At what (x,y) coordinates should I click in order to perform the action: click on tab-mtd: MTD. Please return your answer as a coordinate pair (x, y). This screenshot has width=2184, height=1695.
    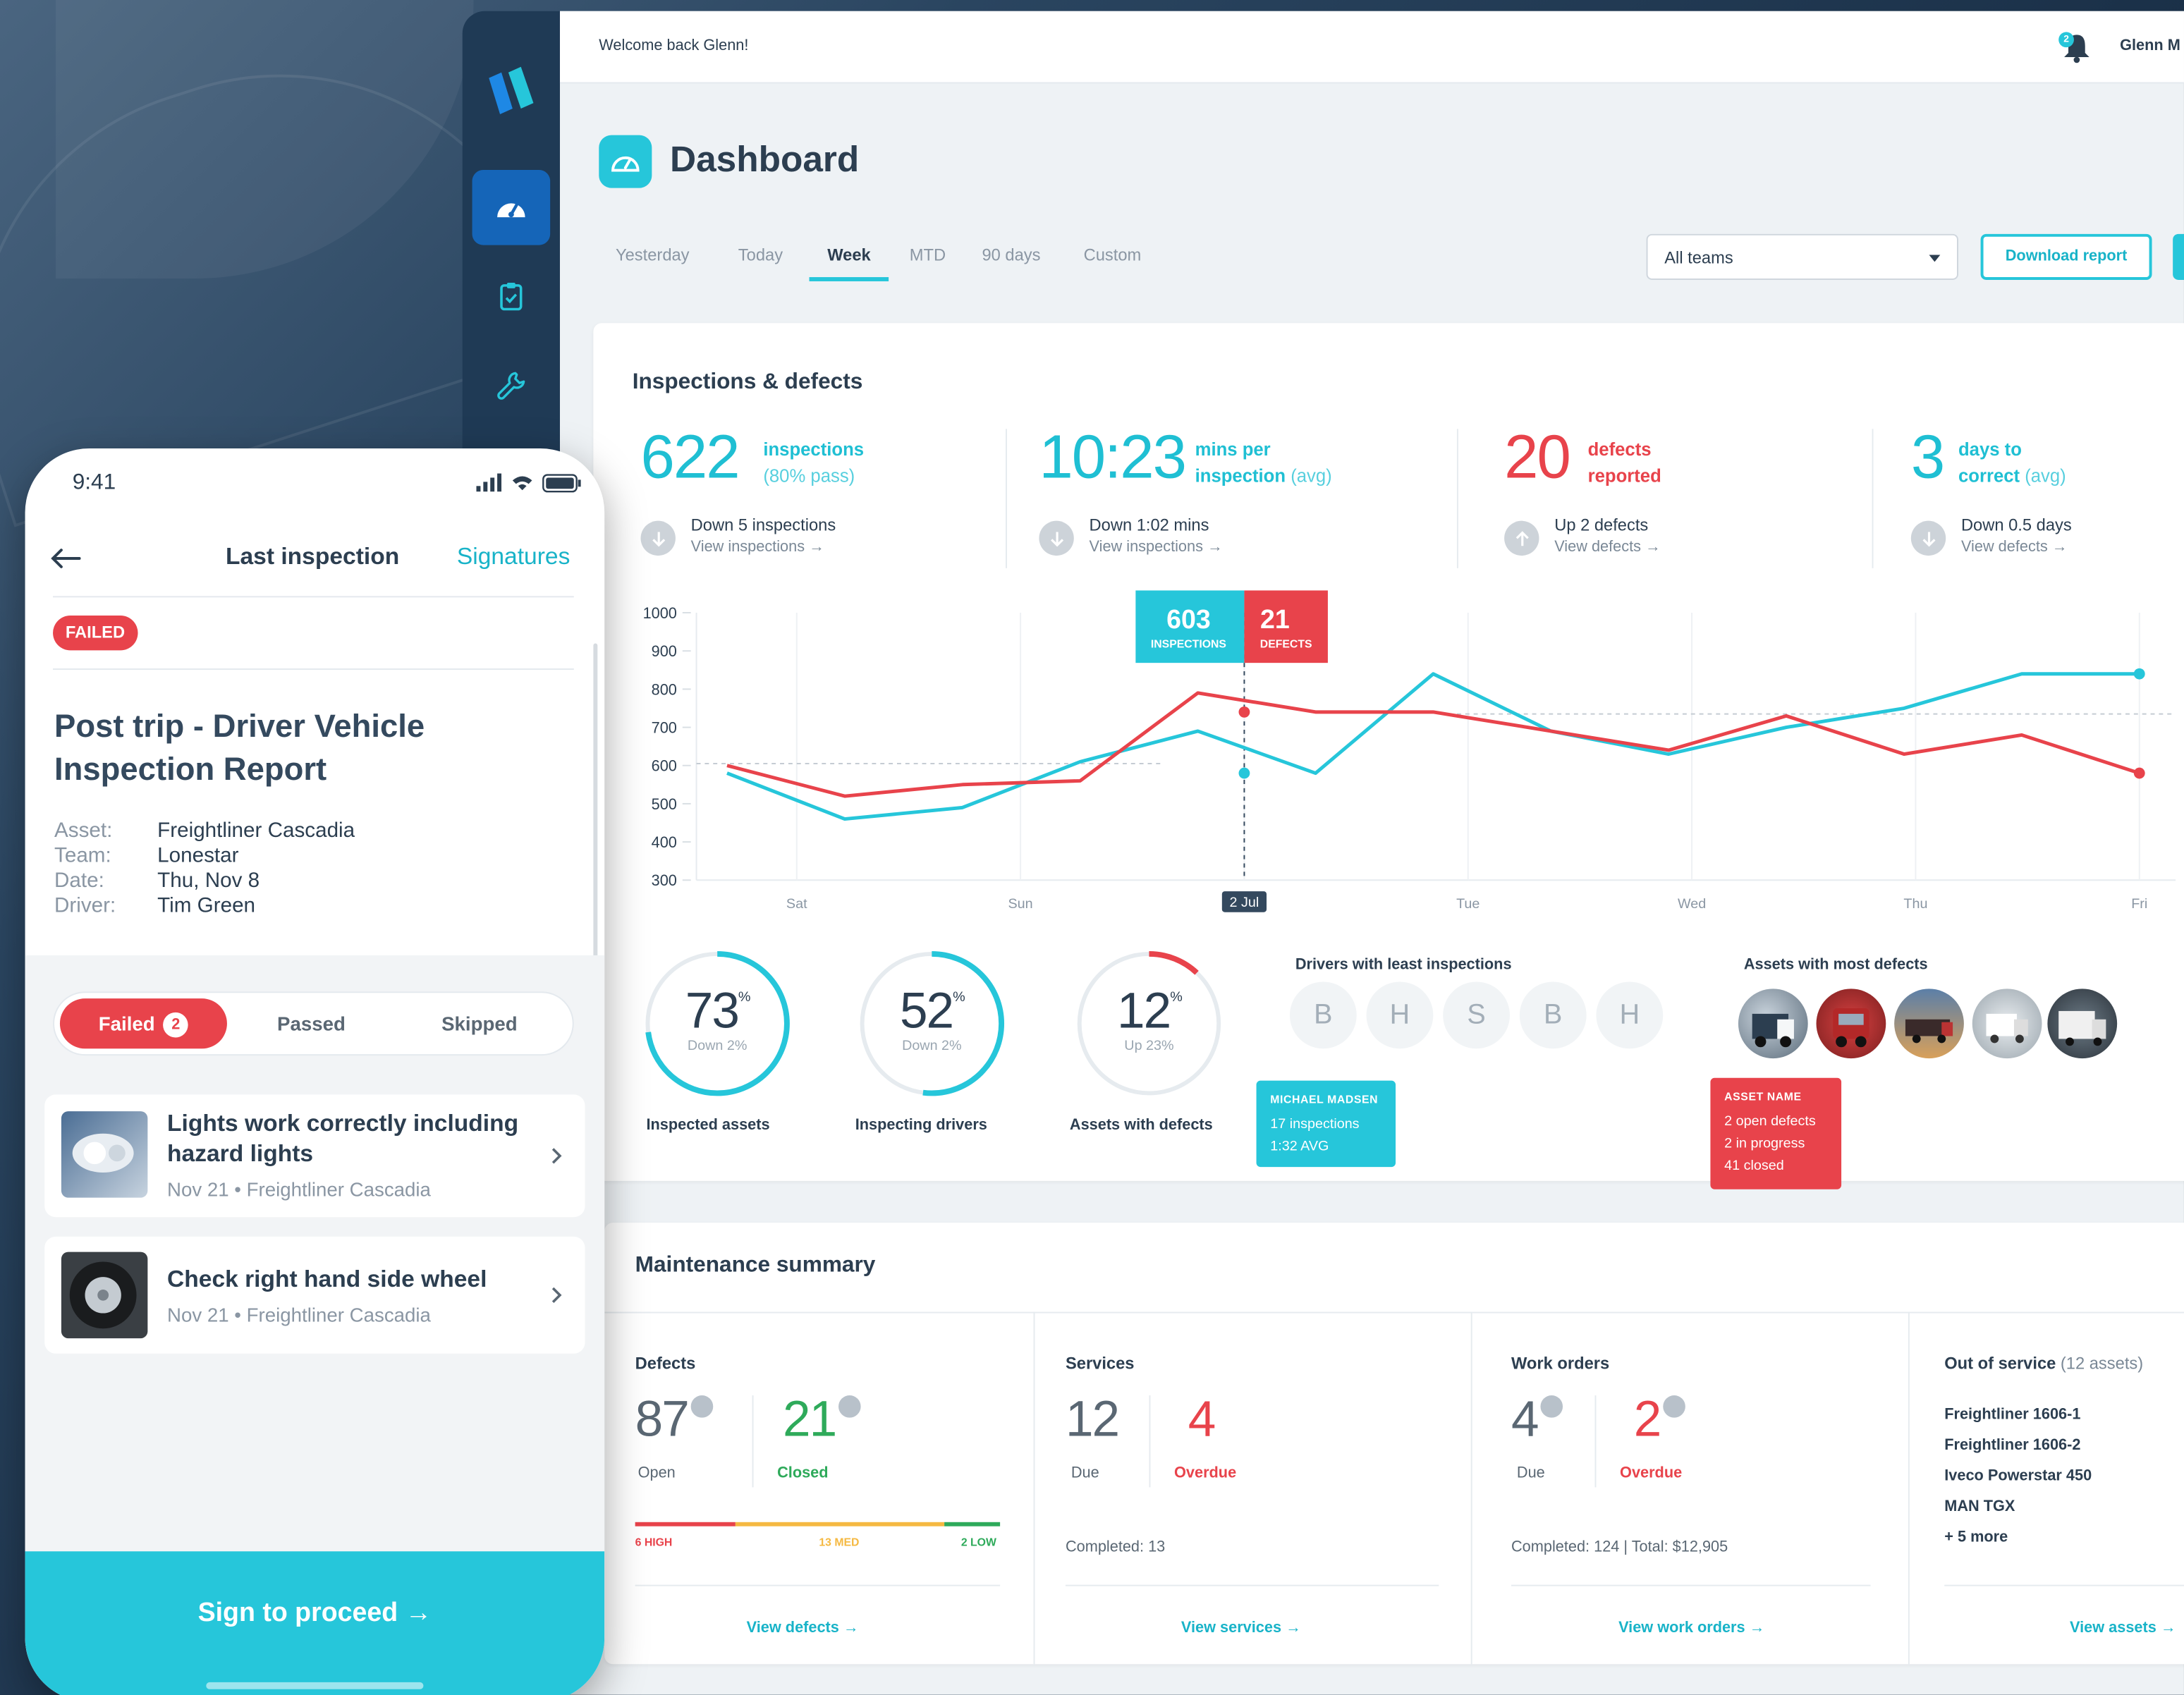
    Looking at the image, I should click on (928, 261).